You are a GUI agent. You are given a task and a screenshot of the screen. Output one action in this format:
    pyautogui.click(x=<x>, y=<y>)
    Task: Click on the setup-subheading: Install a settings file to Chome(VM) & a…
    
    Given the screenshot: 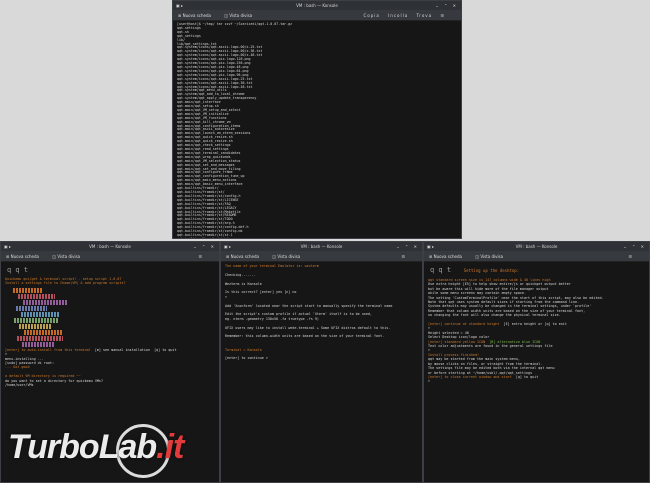 What is the action you would take?
    pyautogui.click(x=65, y=283)
    